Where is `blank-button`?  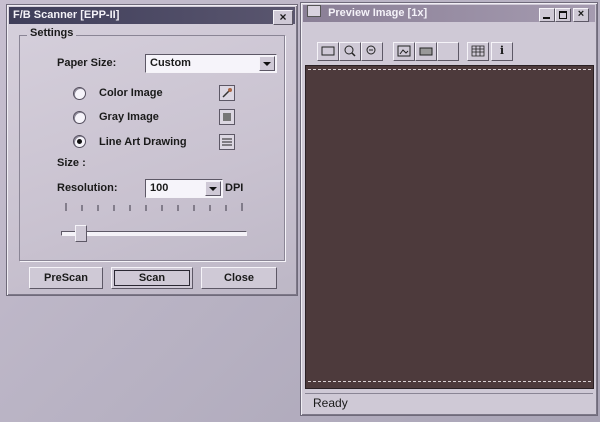 blank-button is located at coordinates (448, 51).